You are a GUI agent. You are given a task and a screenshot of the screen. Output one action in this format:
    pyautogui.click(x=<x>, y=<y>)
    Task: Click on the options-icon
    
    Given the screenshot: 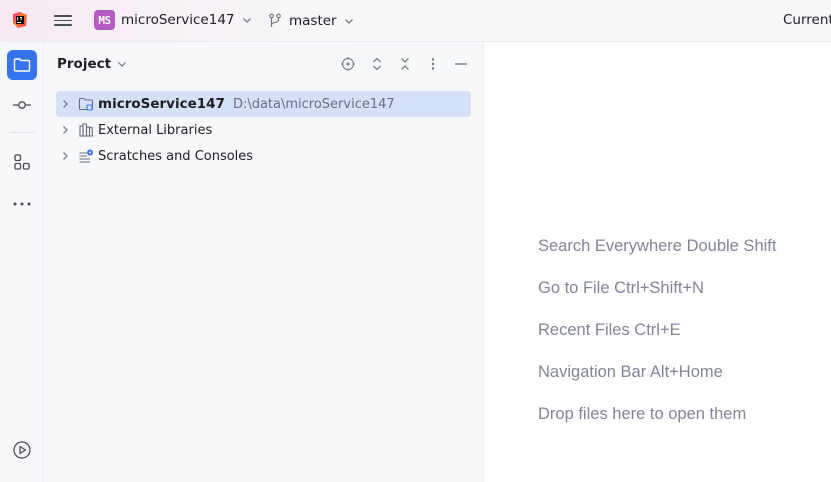 What is the action you would take?
    pyautogui.click(x=433, y=64)
    